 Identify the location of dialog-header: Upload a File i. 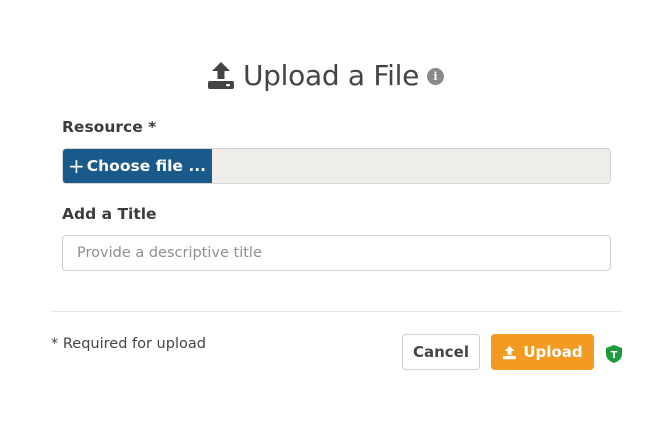
(328, 75).